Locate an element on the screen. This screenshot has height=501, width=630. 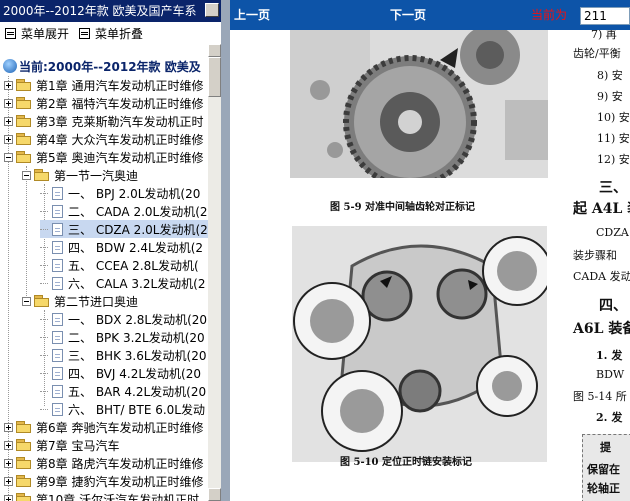
close-button is located at coordinates (212, 10).